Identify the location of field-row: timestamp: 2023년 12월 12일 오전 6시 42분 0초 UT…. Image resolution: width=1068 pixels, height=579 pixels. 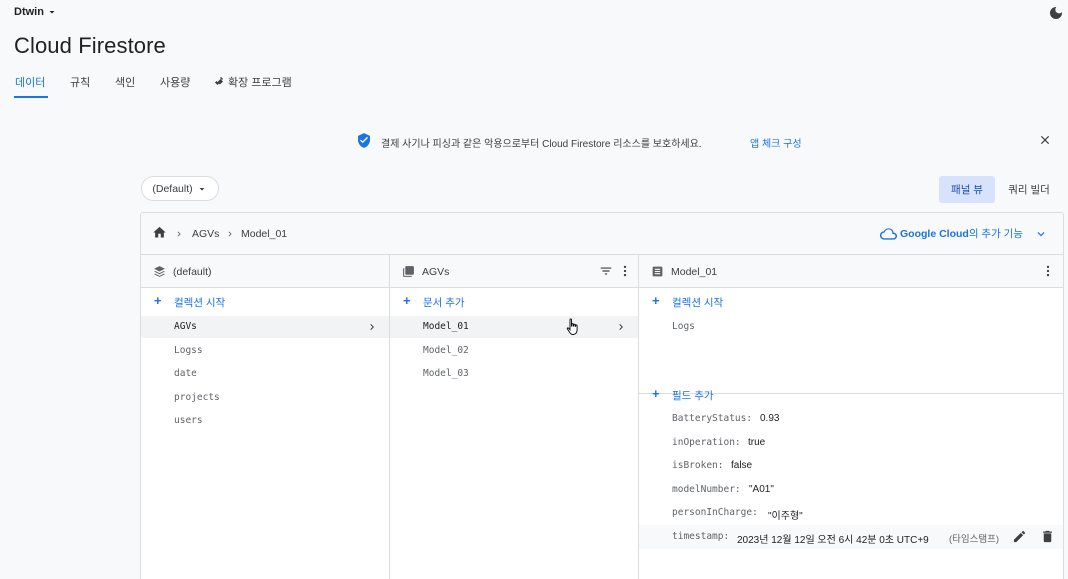
(851, 537).